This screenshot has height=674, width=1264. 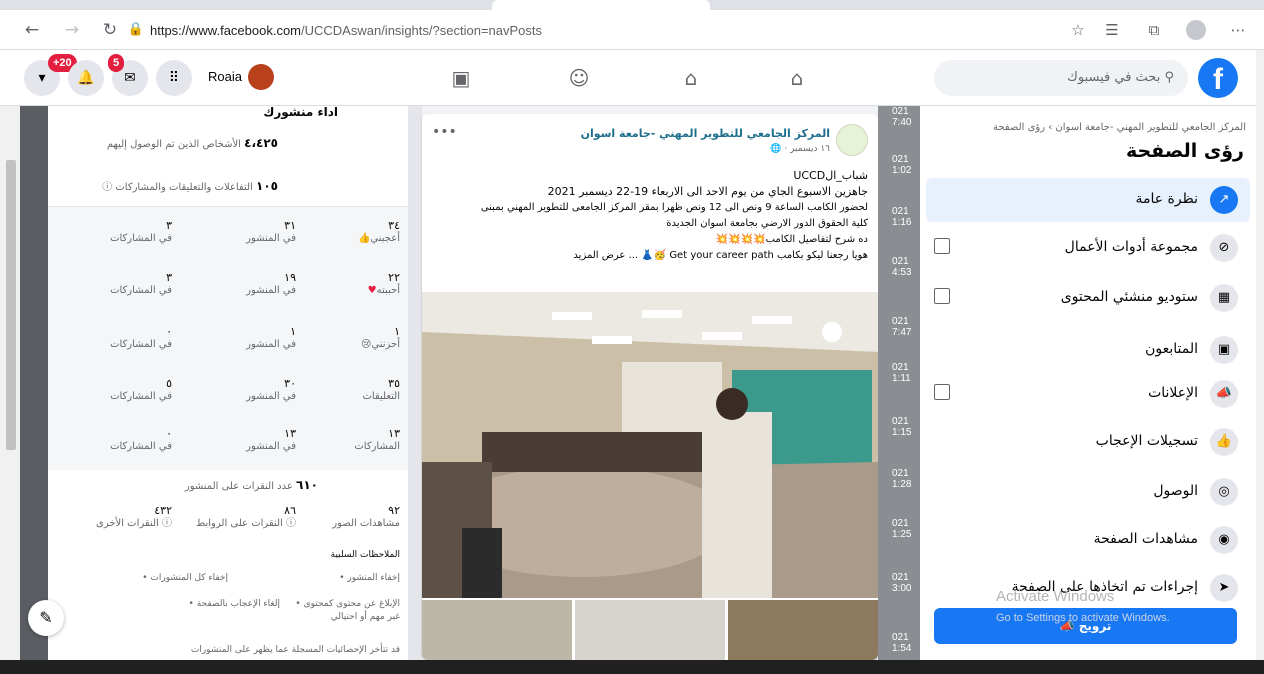 I want to click on windows-taskbar, so click(x=632, y=667).